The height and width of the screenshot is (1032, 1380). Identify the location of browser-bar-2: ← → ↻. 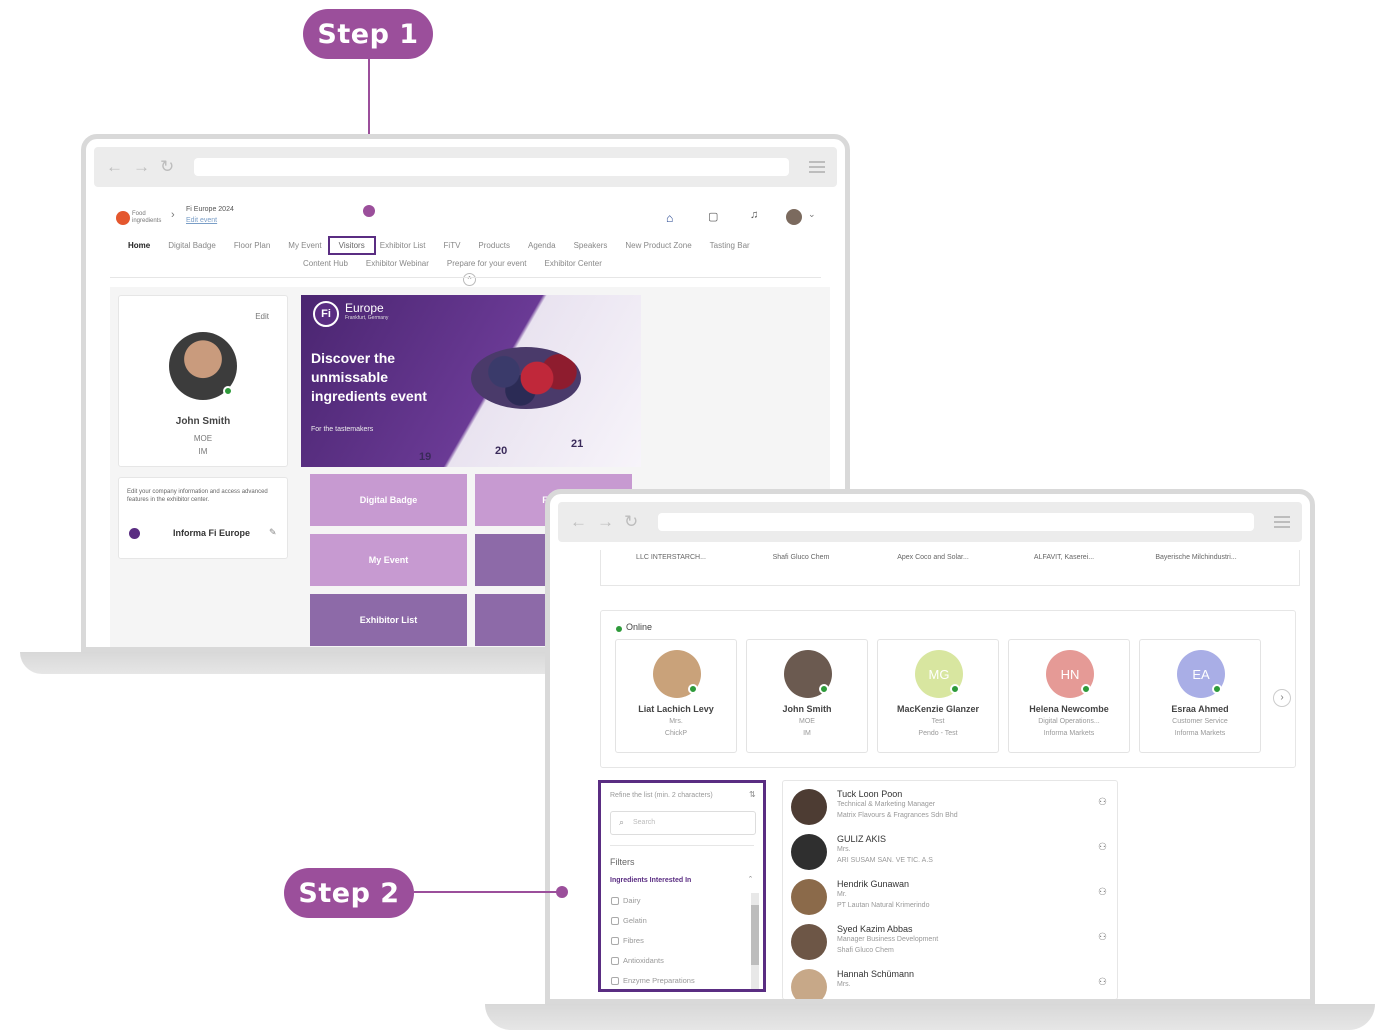
(930, 522).